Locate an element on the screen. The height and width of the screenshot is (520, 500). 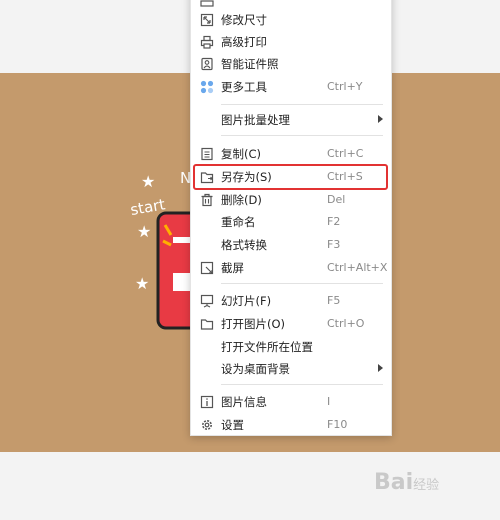
menu-label: 截屏 is located at coordinates (232, 268).